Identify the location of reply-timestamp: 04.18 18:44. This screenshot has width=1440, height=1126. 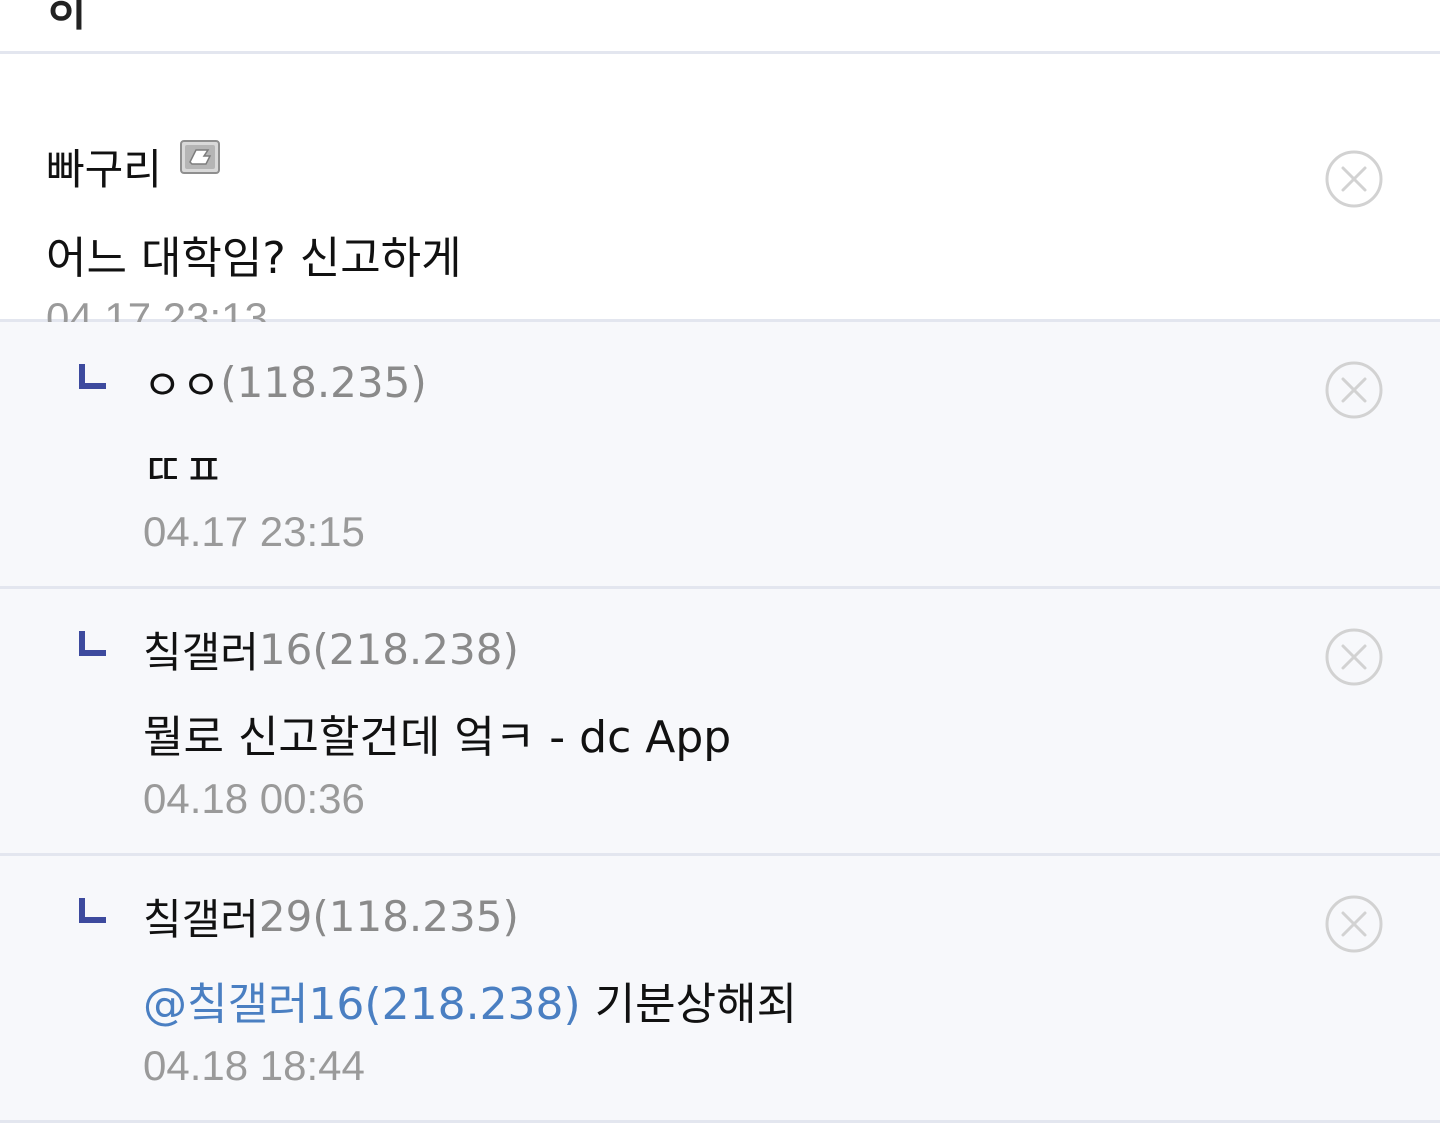
(254, 1065).